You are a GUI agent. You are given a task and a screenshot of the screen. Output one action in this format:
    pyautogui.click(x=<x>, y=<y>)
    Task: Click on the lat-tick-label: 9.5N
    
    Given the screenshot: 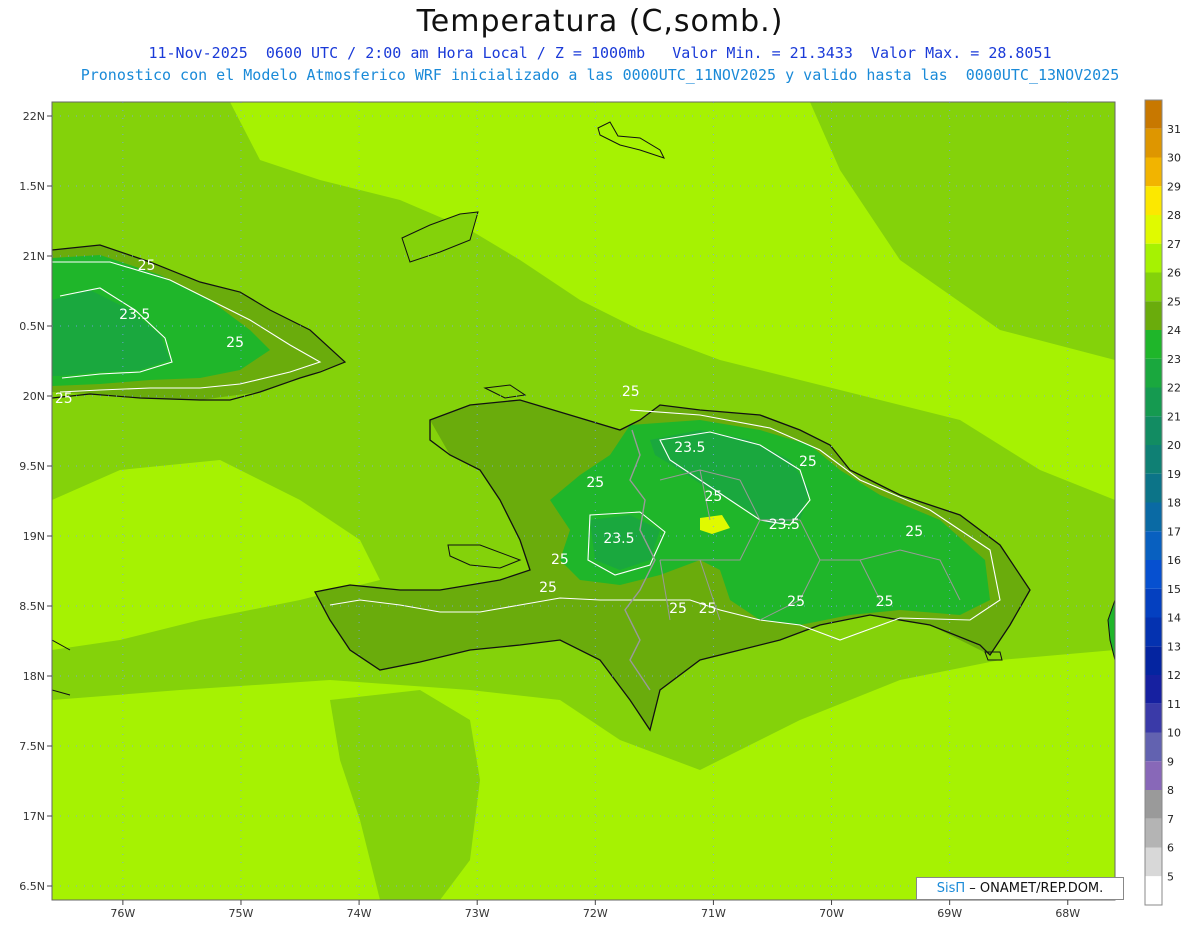 What is the action you would take?
    pyautogui.click(x=32, y=466)
    